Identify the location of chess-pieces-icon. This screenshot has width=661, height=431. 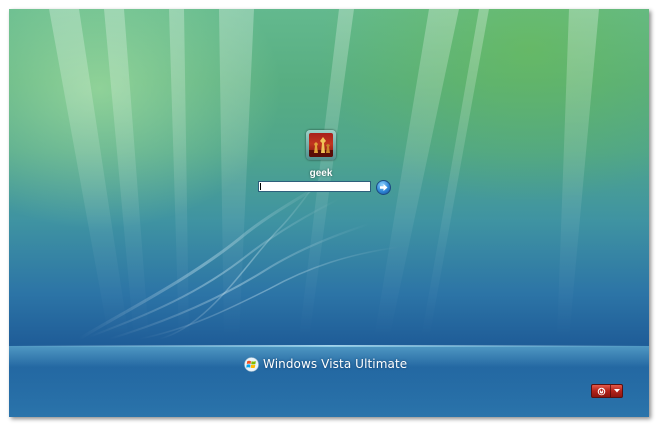
(321, 145).